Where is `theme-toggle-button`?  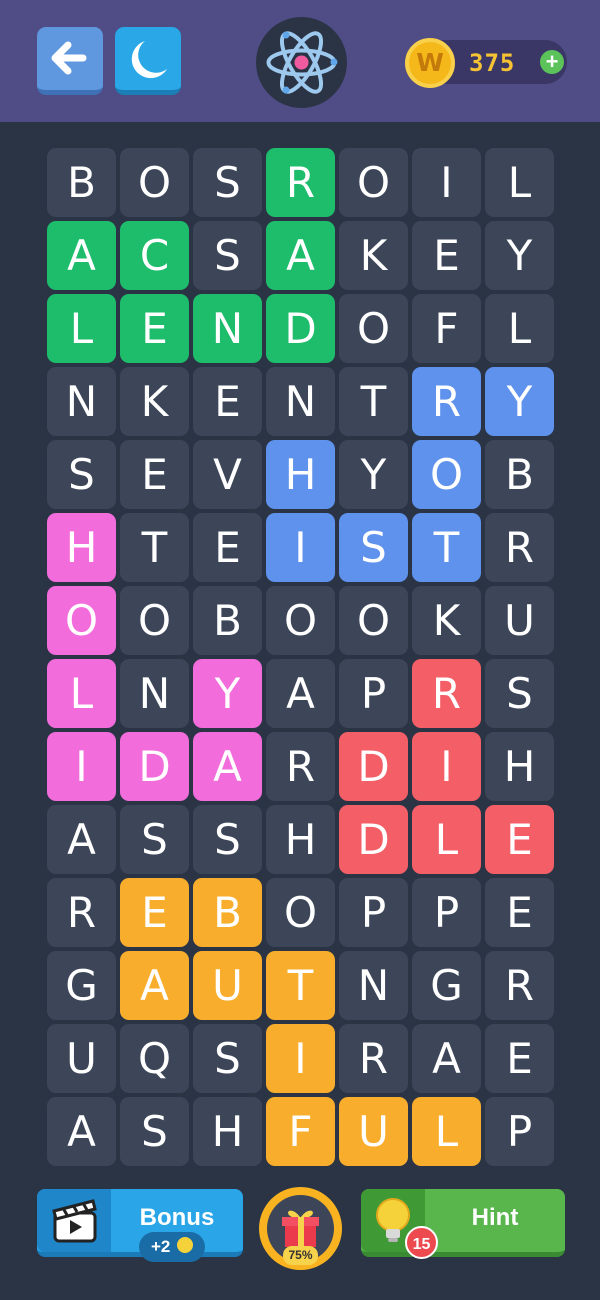
theme-toggle-button is located at coordinates (148, 61).